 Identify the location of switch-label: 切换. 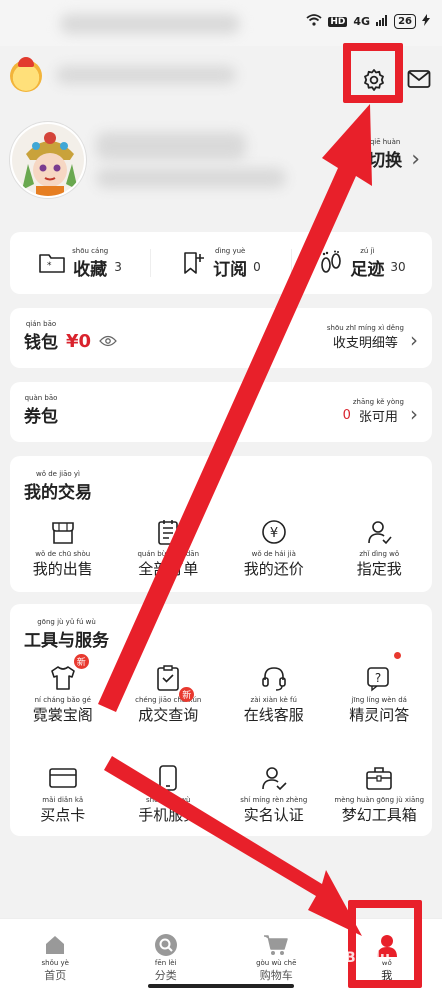
(385, 161).